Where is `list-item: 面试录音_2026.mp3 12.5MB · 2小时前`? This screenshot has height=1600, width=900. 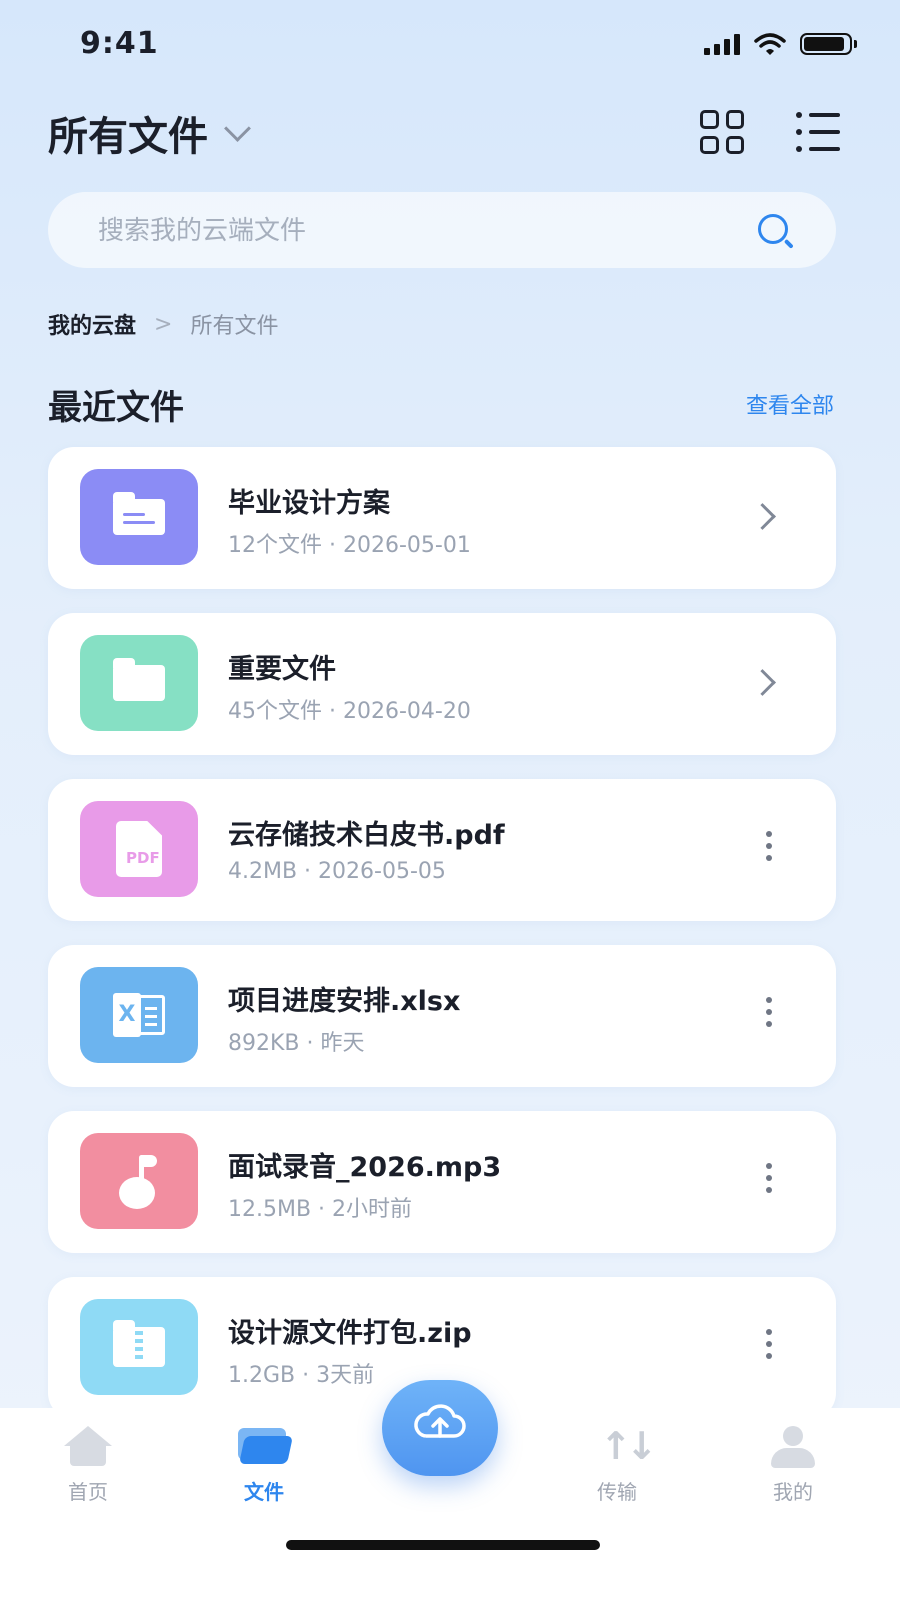 list-item: 面试录音_2026.mp3 12.5MB · 2小时前 is located at coordinates (442, 1182).